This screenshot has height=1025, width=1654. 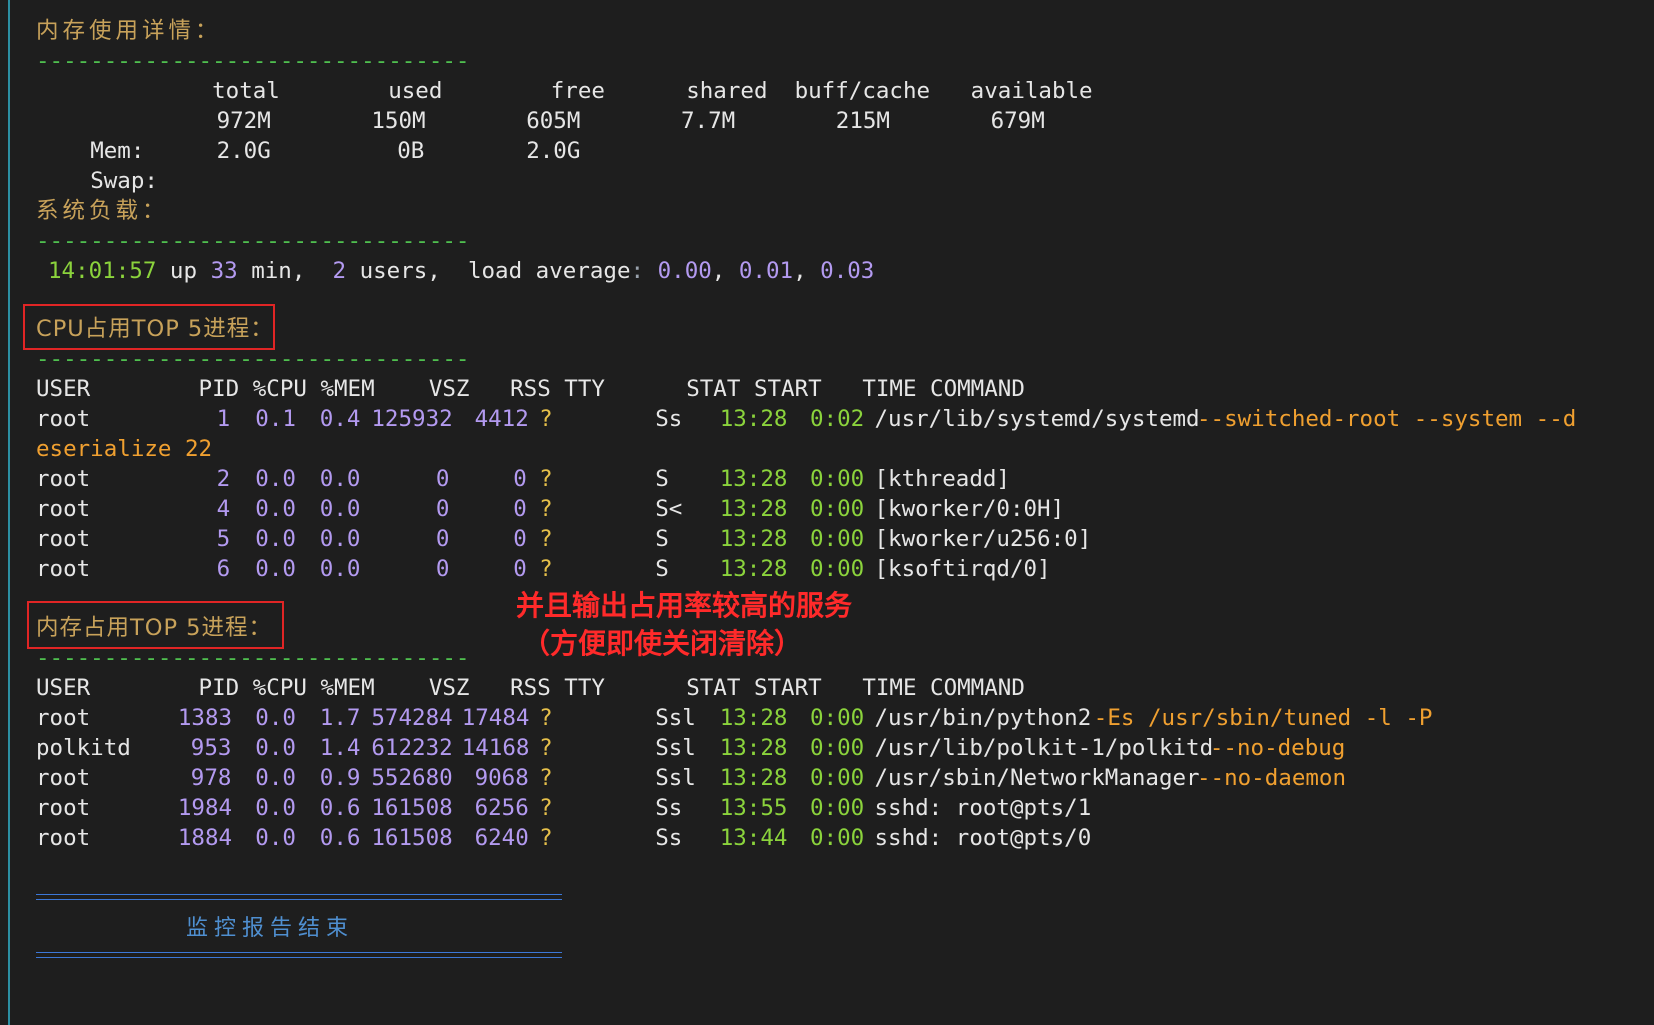 I want to click on mem-value: 679M, so click(x=1017, y=121).